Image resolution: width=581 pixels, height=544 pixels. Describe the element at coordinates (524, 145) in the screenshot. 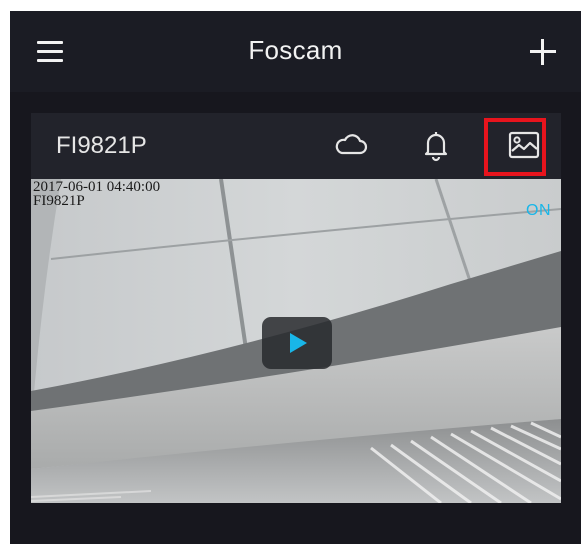

I see `gallery-icon` at that location.